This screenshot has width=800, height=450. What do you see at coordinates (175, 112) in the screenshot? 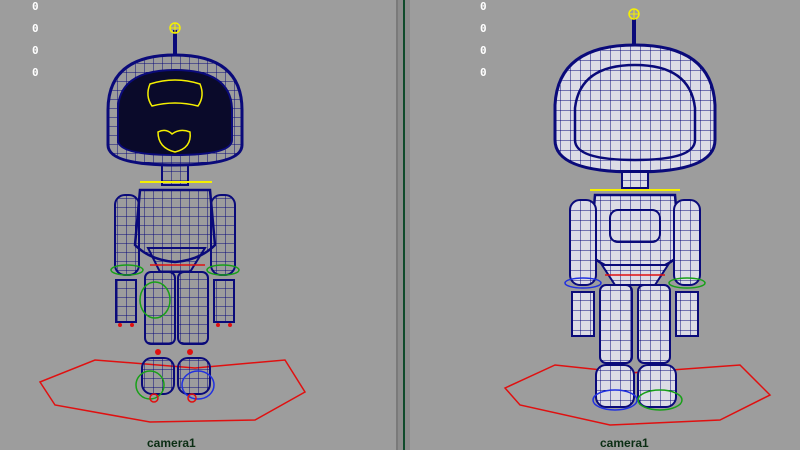
I see `face-screen` at bounding box center [175, 112].